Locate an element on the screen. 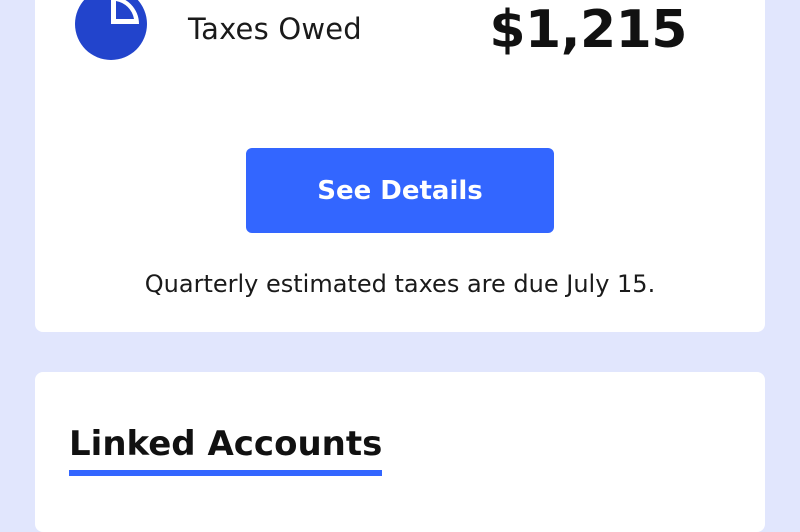 This screenshot has height=532, width=800. taxes-owed-amount: $1,215 is located at coordinates (588, 30).